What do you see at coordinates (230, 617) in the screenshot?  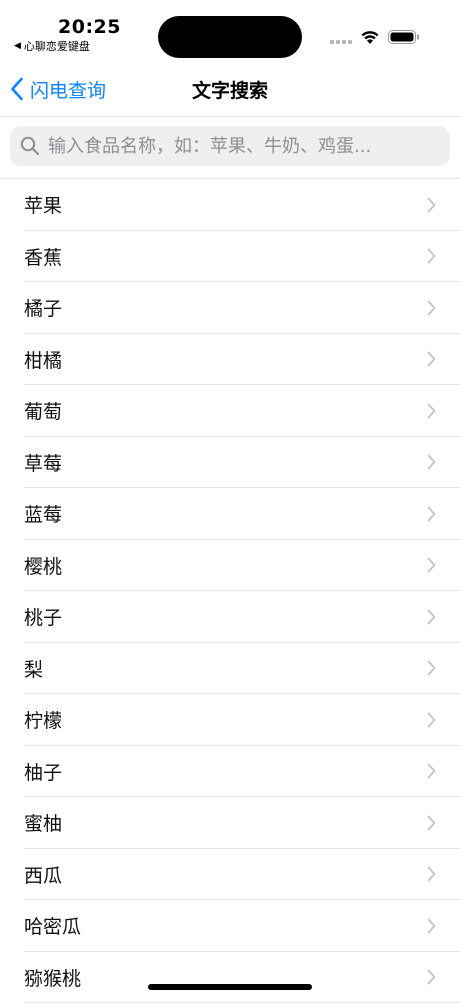 I see `list-item: 桃子` at bounding box center [230, 617].